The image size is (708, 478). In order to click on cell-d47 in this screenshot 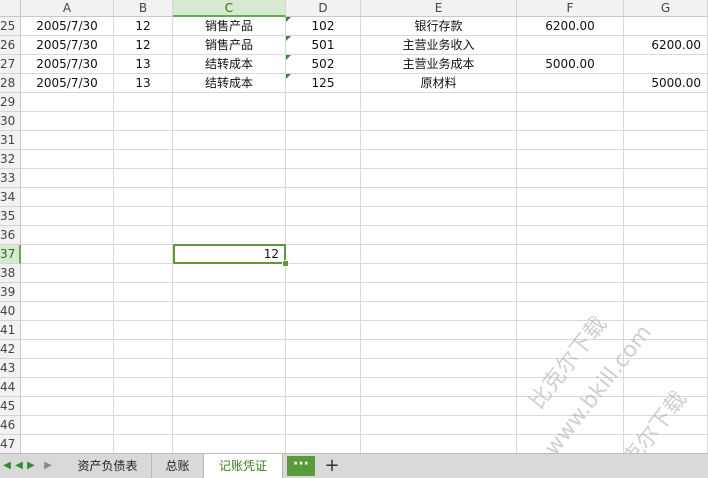, I will do `click(323, 444)`.